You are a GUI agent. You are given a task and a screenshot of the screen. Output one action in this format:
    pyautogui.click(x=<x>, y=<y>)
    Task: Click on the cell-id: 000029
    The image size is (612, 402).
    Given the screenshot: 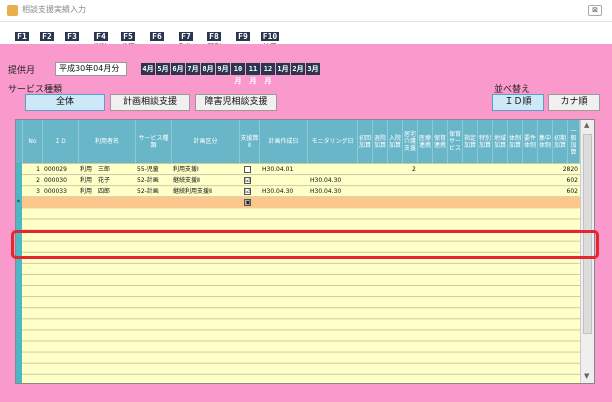 What is the action you would take?
    pyautogui.click(x=55, y=169)
    